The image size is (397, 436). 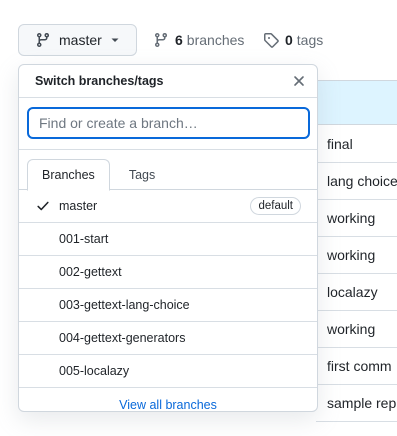 What do you see at coordinates (356, 403) in the screenshot?
I see `commit-message: sample rep` at bounding box center [356, 403].